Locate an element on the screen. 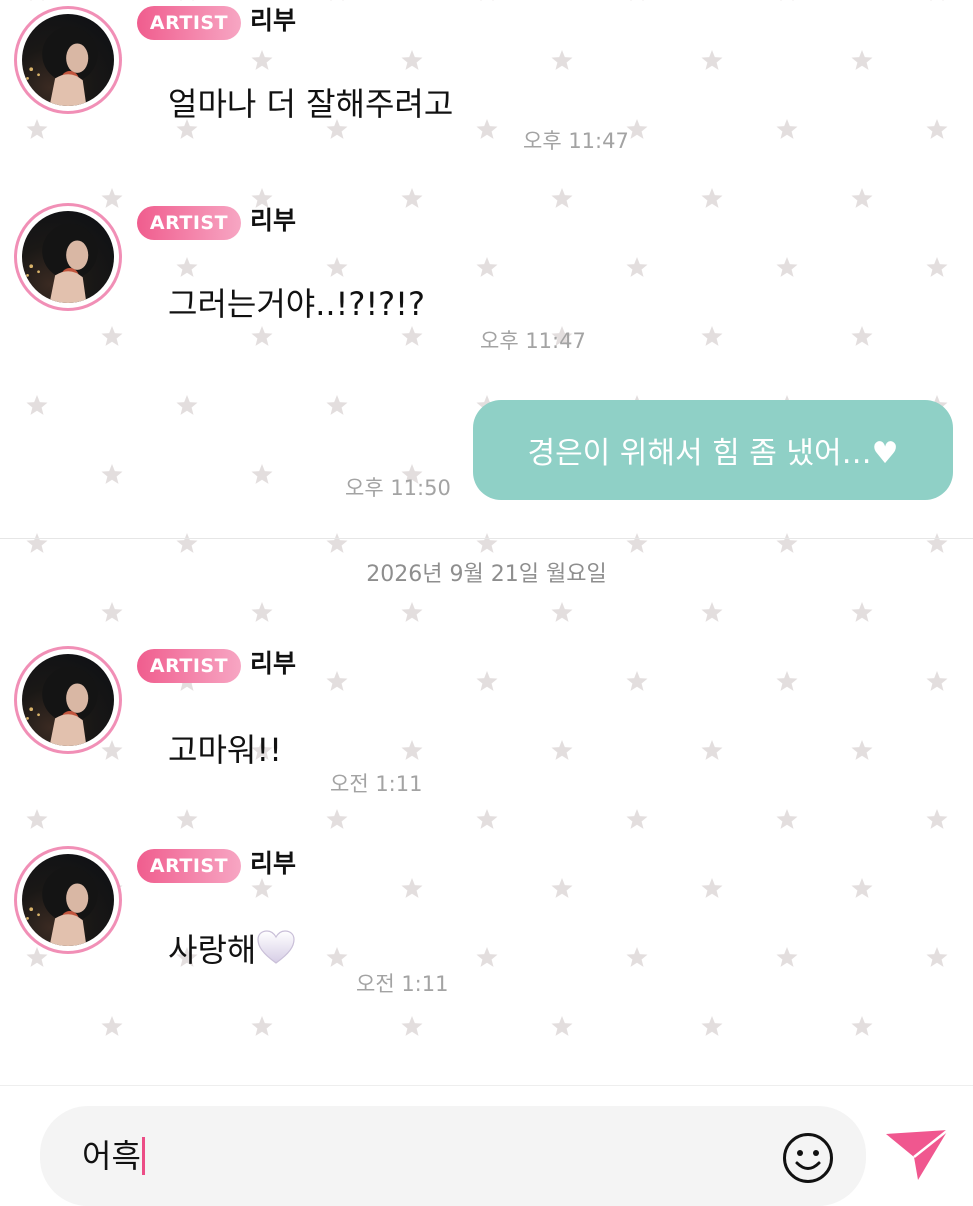 Image resolution: width=973 pixels, height=1206 pixels. smiley-icon is located at coordinates (808, 1158).